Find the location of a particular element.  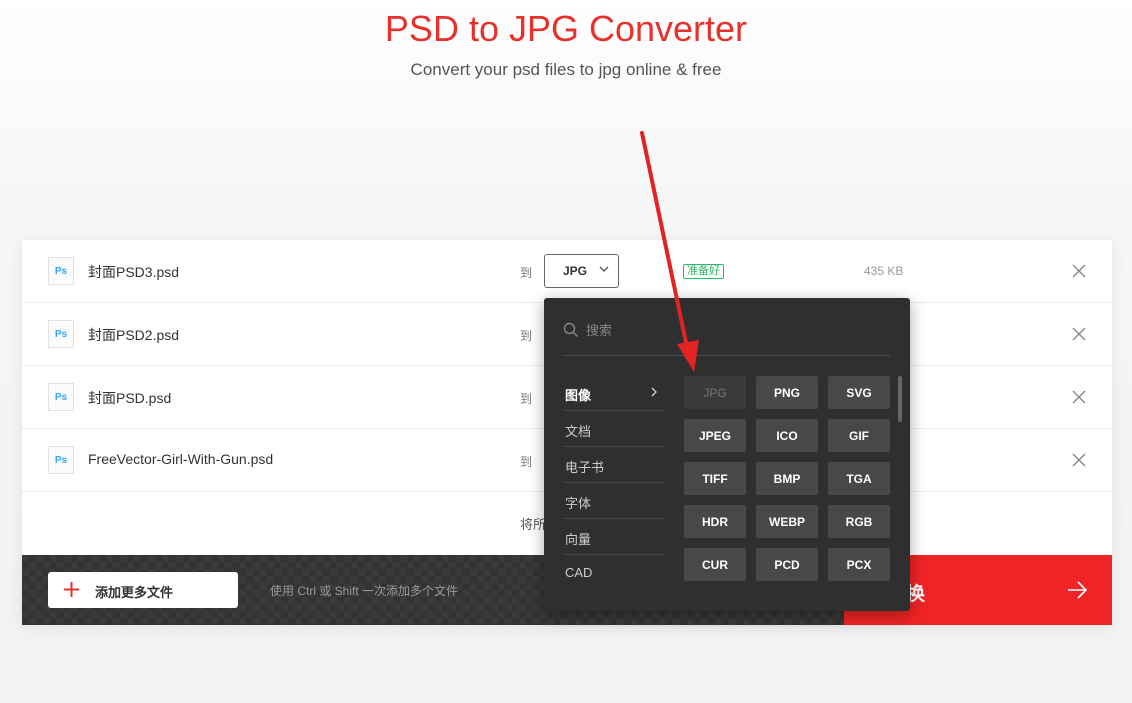

file-row: Ps 封面PSD3.psd 到 JPG 准备好 435 KB is located at coordinates (567, 271).